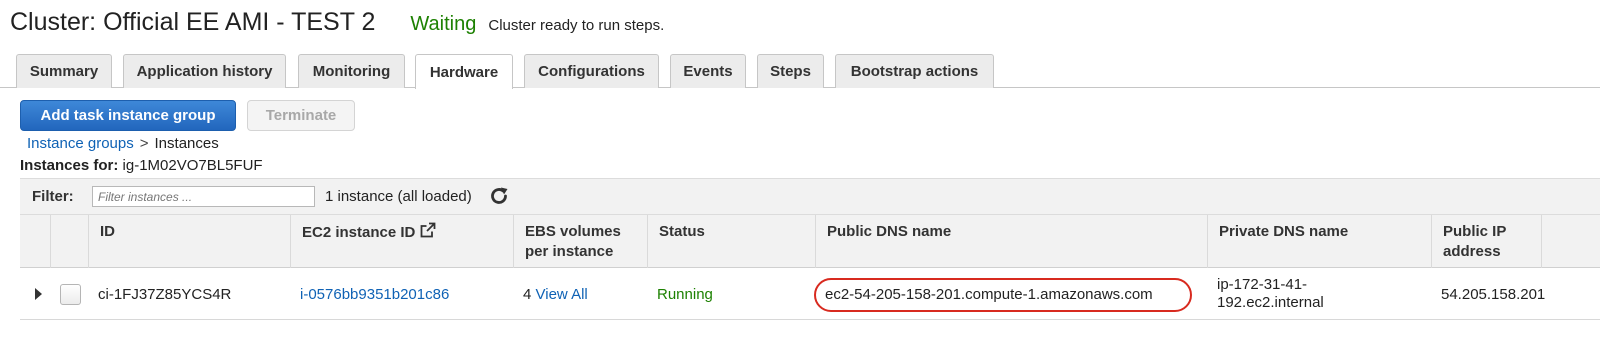 Image resolution: width=1600 pixels, height=344 pixels. What do you see at coordinates (443, 24) in the screenshot?
I see `cluster-status: Waiting` at bounding box center [443, 24].